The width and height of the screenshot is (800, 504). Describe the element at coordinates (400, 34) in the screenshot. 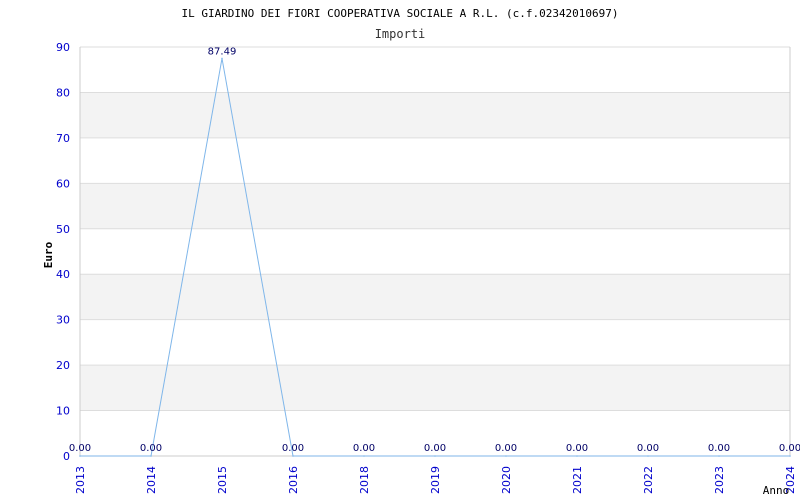

I see `chart-subtitle: Importi` at that location.